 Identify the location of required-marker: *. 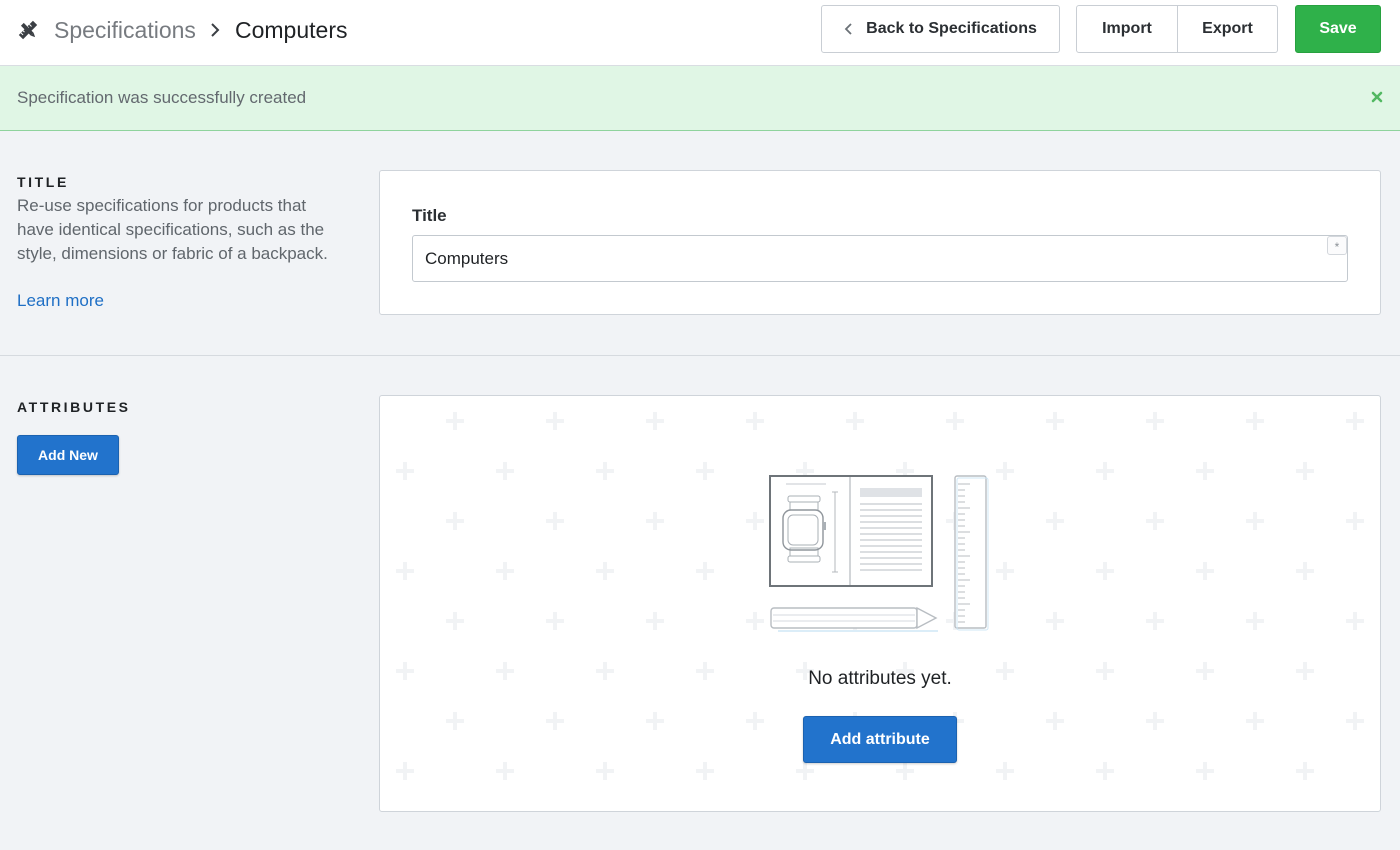
(1337, 245).